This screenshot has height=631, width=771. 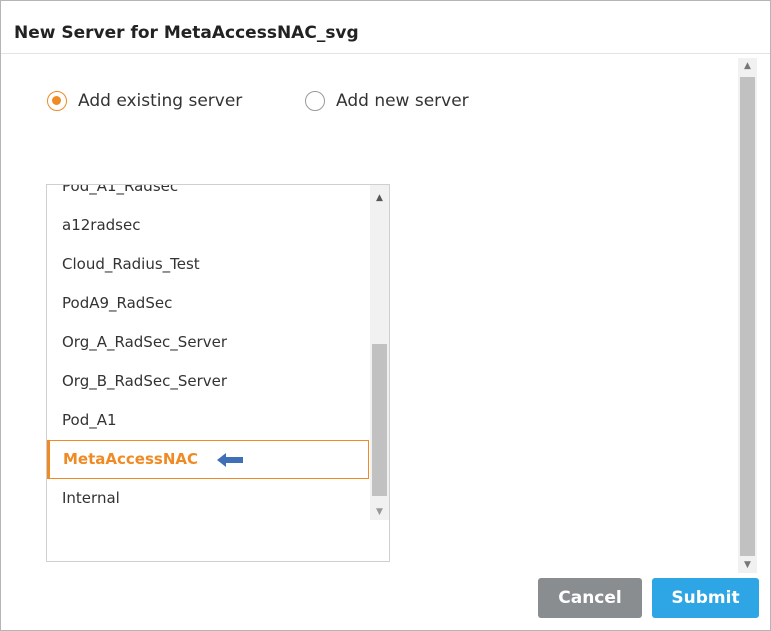 I want to click on radio-checked-icon, so click(x=57, y=101).